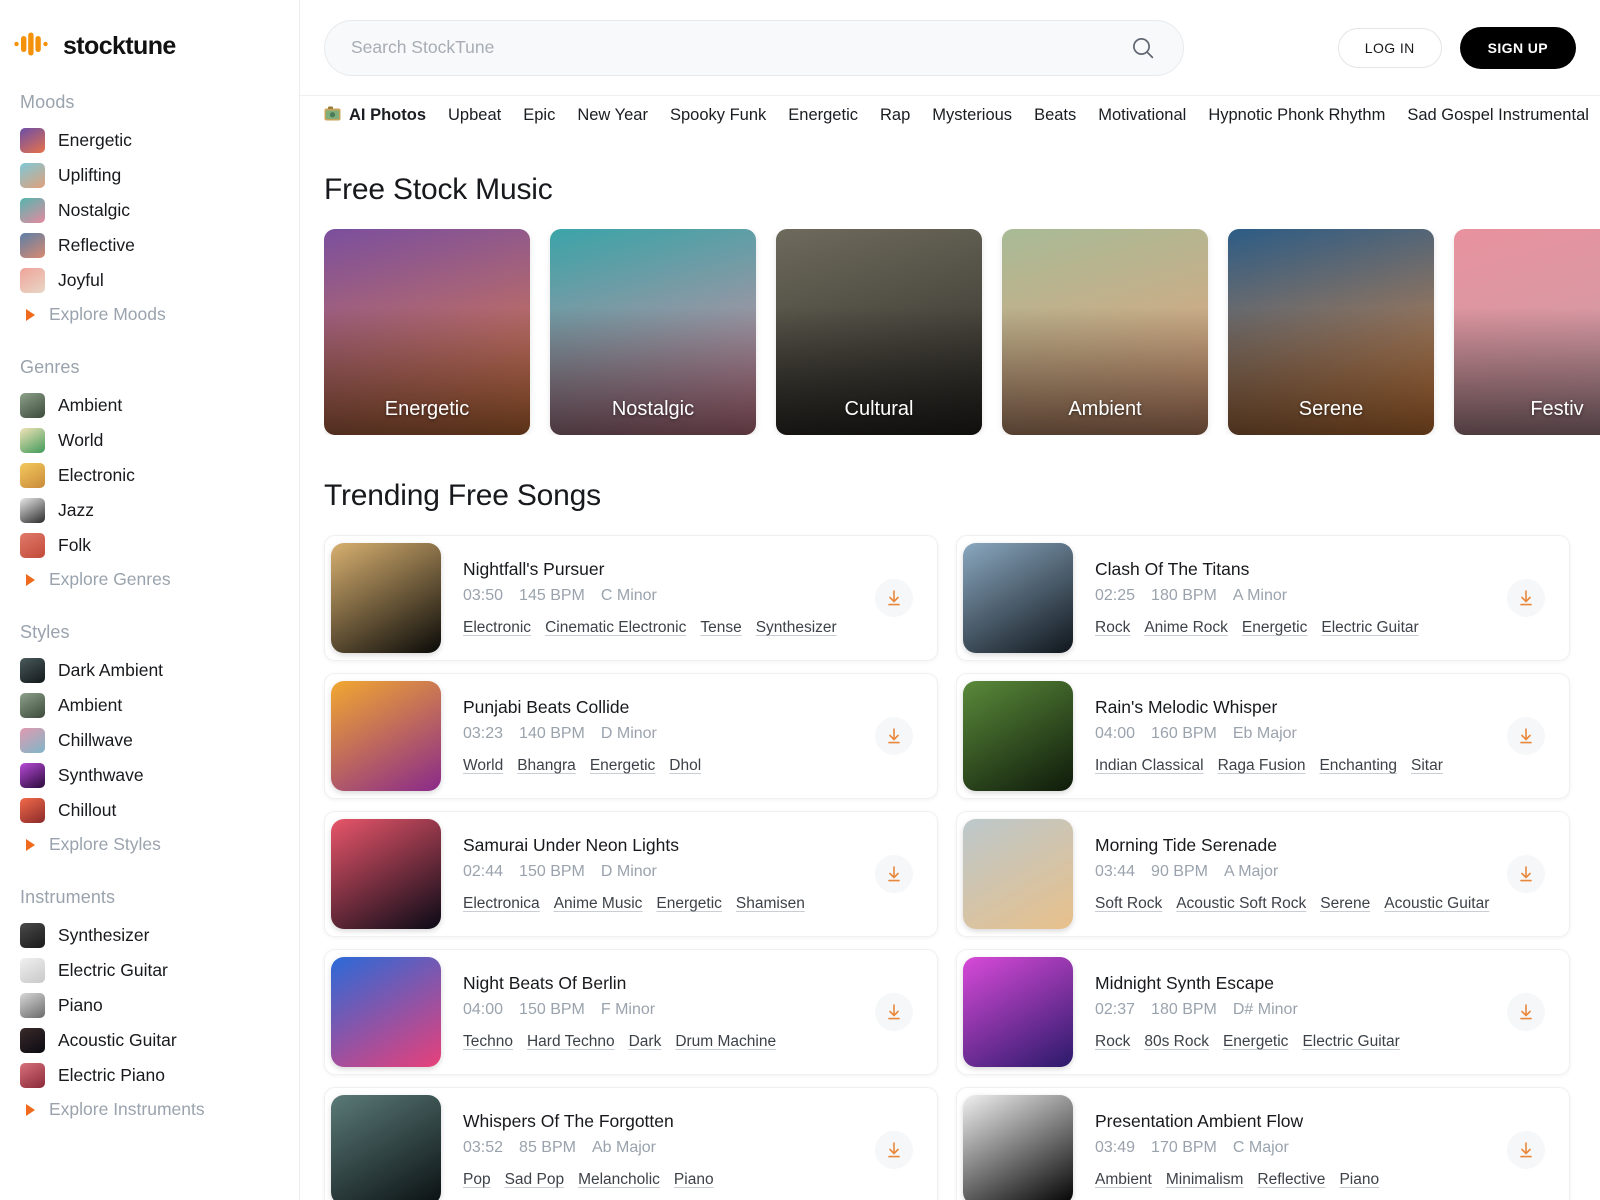 The width and height of the screenshot is (1600, 1200). I want to click on sidebar-item-reflective: Reflective, so click(149, 245).